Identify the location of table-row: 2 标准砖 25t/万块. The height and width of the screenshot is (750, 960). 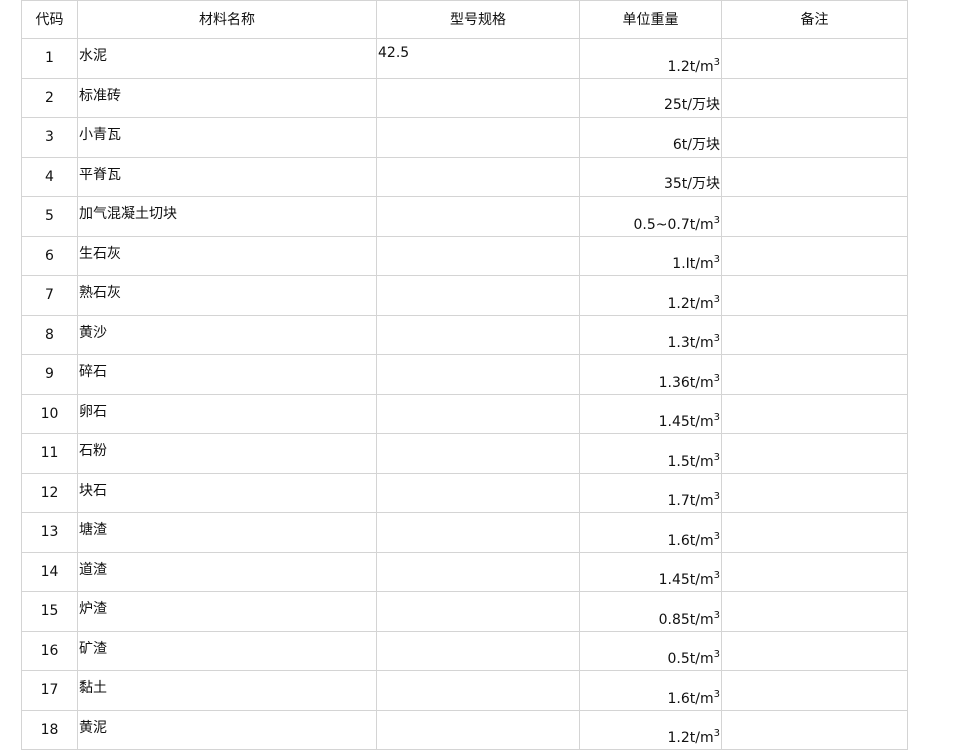
(464, 97).